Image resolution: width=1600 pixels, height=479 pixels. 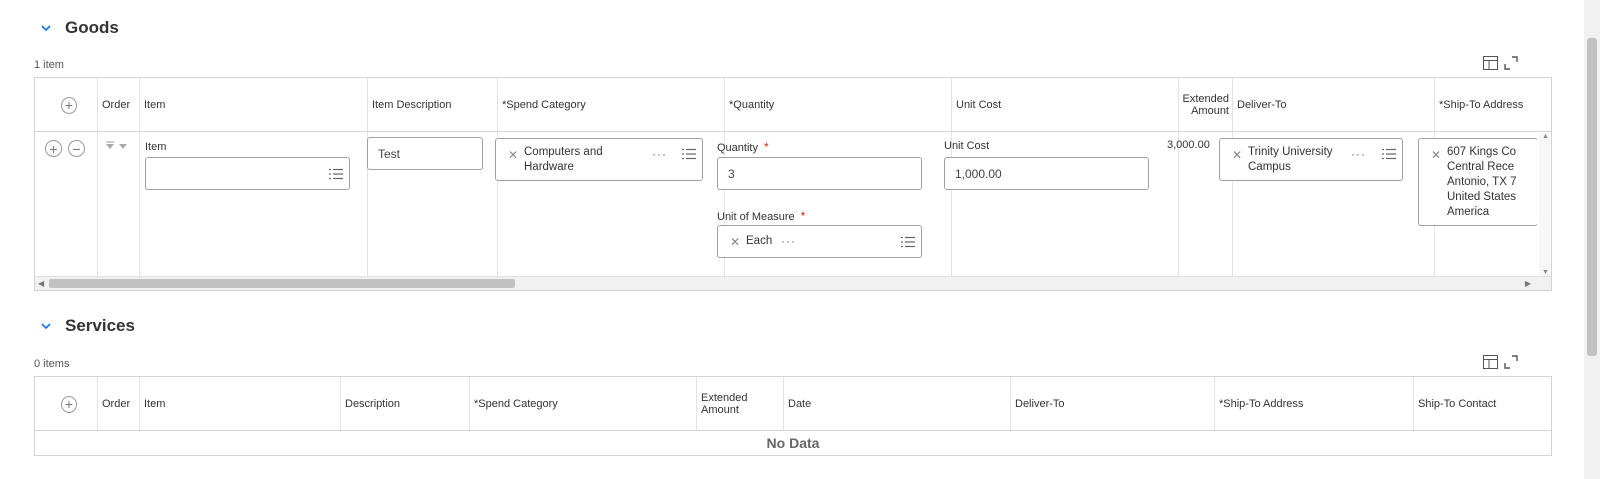 I want to click on item-input, so click(x=247, y=173).